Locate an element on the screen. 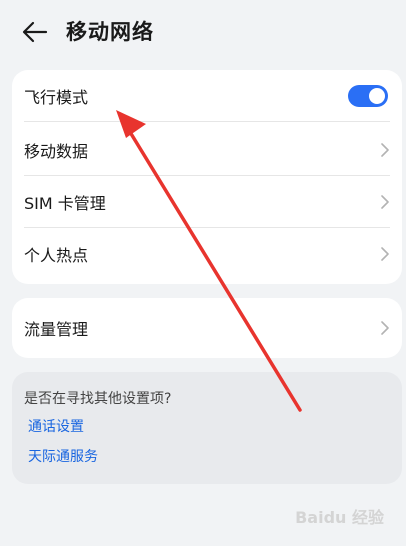 This screenshot has height=546, width=406. airplane-mode-label: 飞行模式 is located at coordinates (56, 97).